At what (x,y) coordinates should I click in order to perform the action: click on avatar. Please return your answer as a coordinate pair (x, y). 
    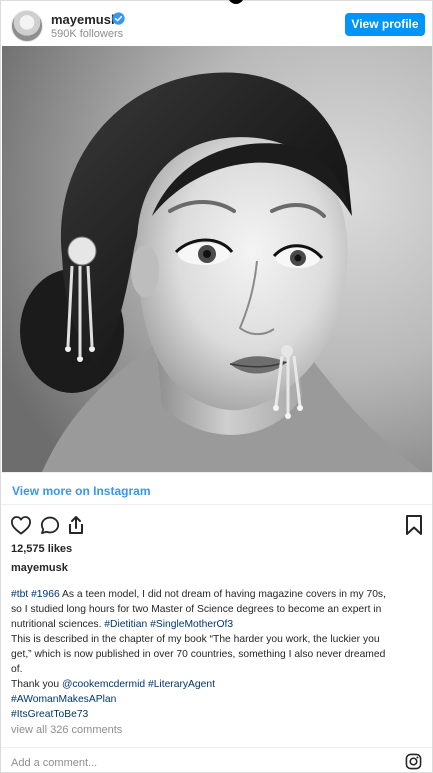
    Looking at the image, I should click on (27, 26).